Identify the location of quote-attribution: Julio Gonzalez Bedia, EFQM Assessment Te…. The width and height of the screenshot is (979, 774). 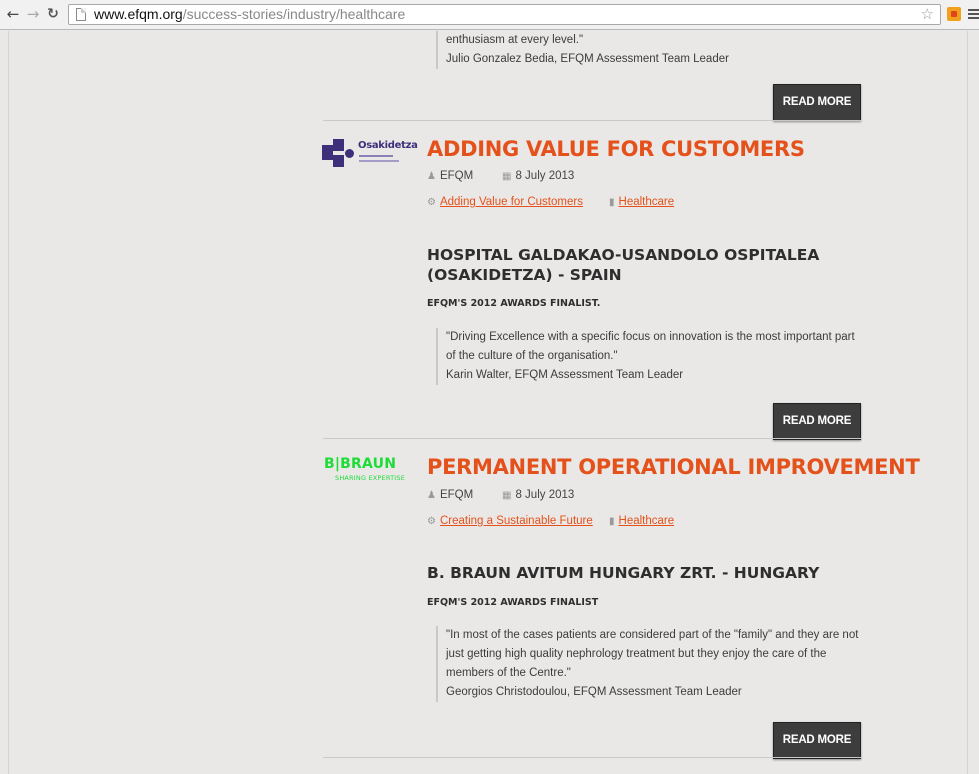
(587, 59).